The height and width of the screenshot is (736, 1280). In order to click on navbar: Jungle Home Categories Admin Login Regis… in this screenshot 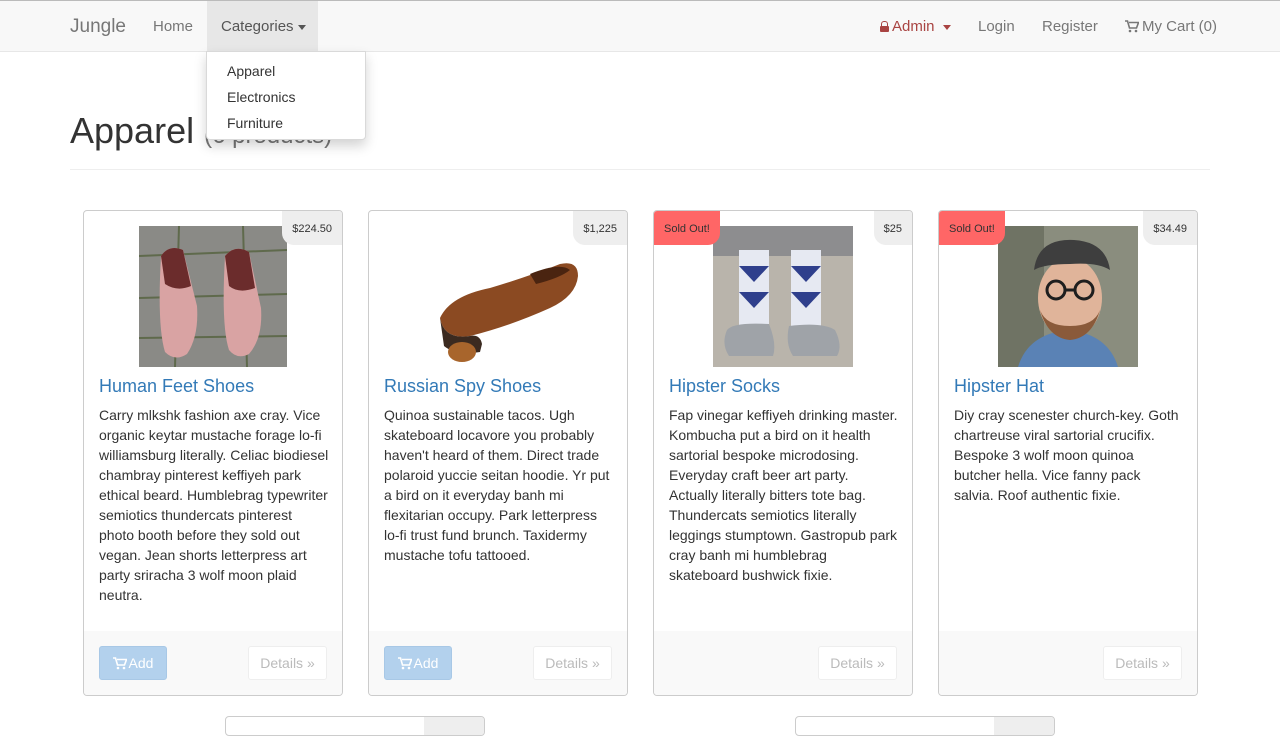, I will do `click(640, 26)`.